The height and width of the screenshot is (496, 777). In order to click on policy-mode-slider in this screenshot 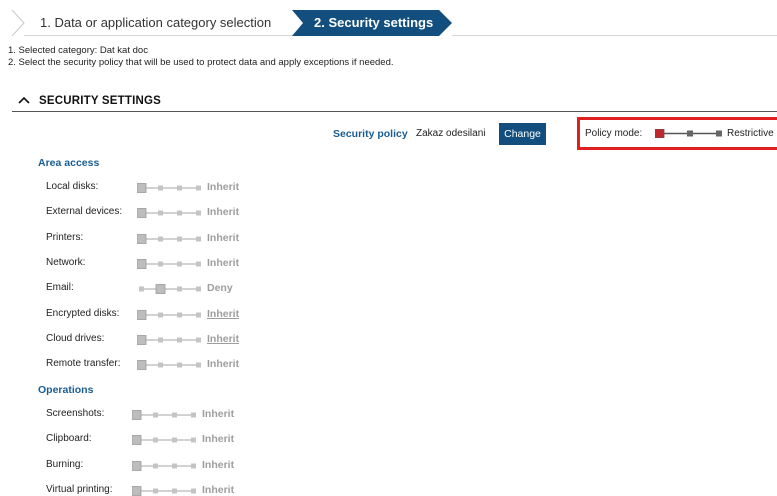, I will do `click(690, 133)`.